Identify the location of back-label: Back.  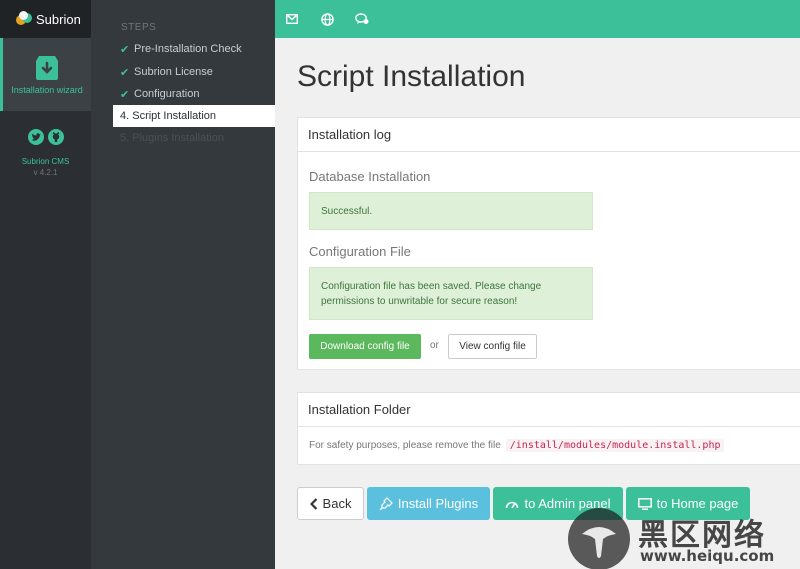
(337, 503).